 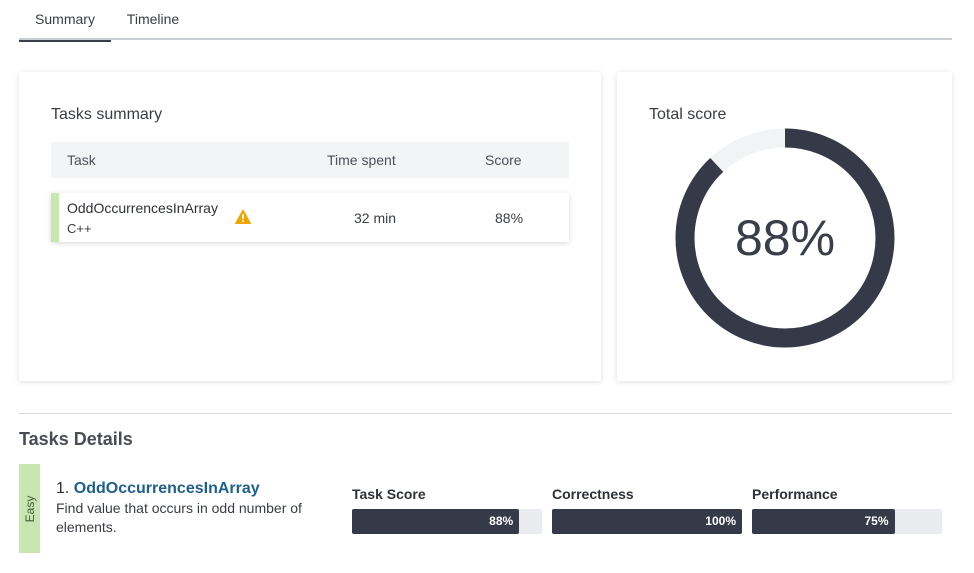 I want to click on metric-correctness: Correctness 100%, so click(x=647, y=510).